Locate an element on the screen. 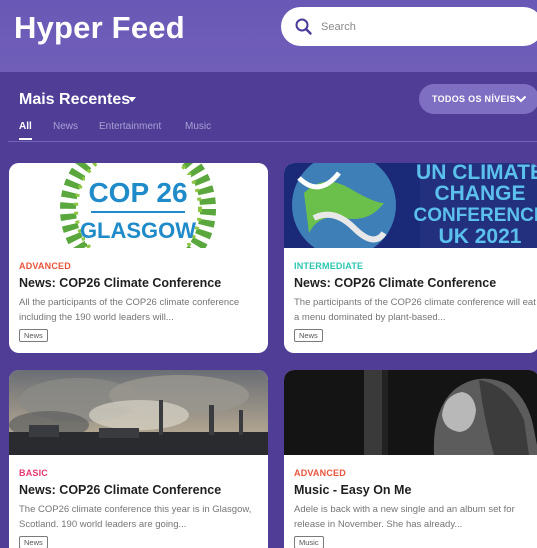 This screenshot has width=537, height=548. conference-text: CONFERENCE is located at coordinates (475, 215).